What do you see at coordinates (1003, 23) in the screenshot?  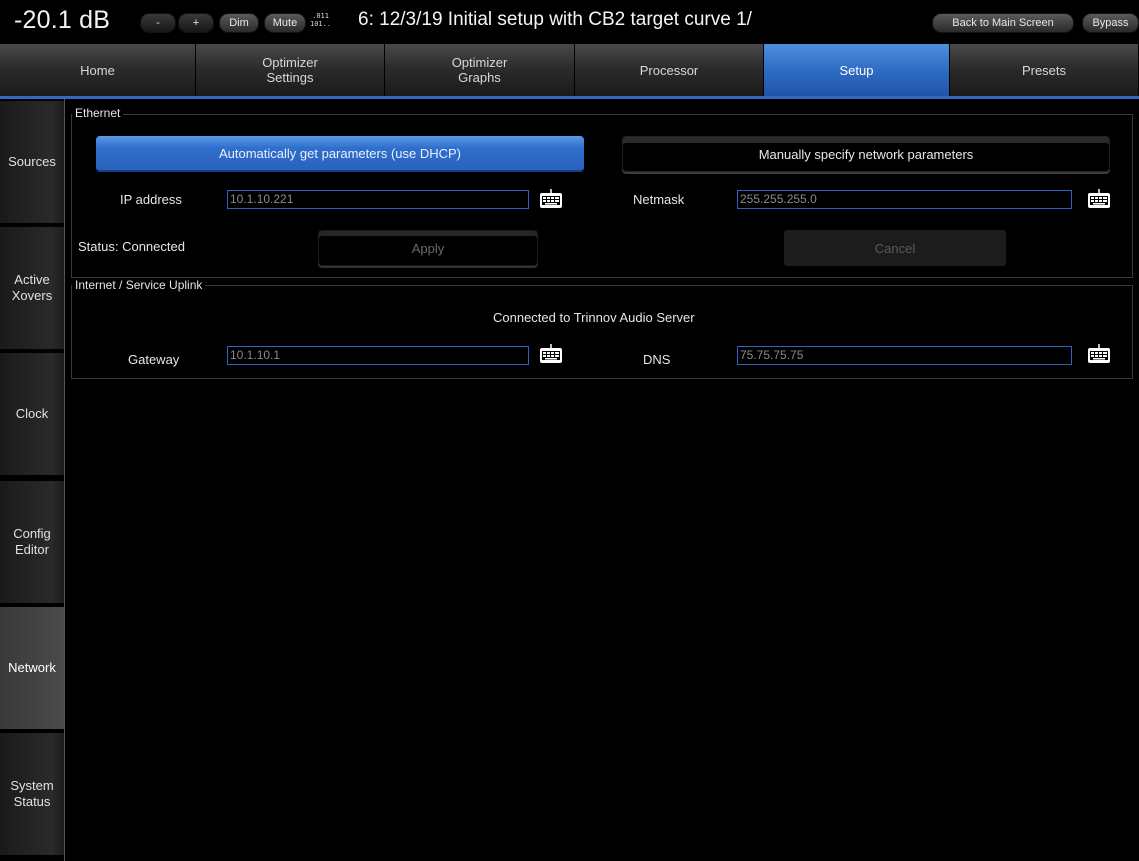 I see `back-to-main-button: Back to Main Screen` at bounding box center [1003, 23].